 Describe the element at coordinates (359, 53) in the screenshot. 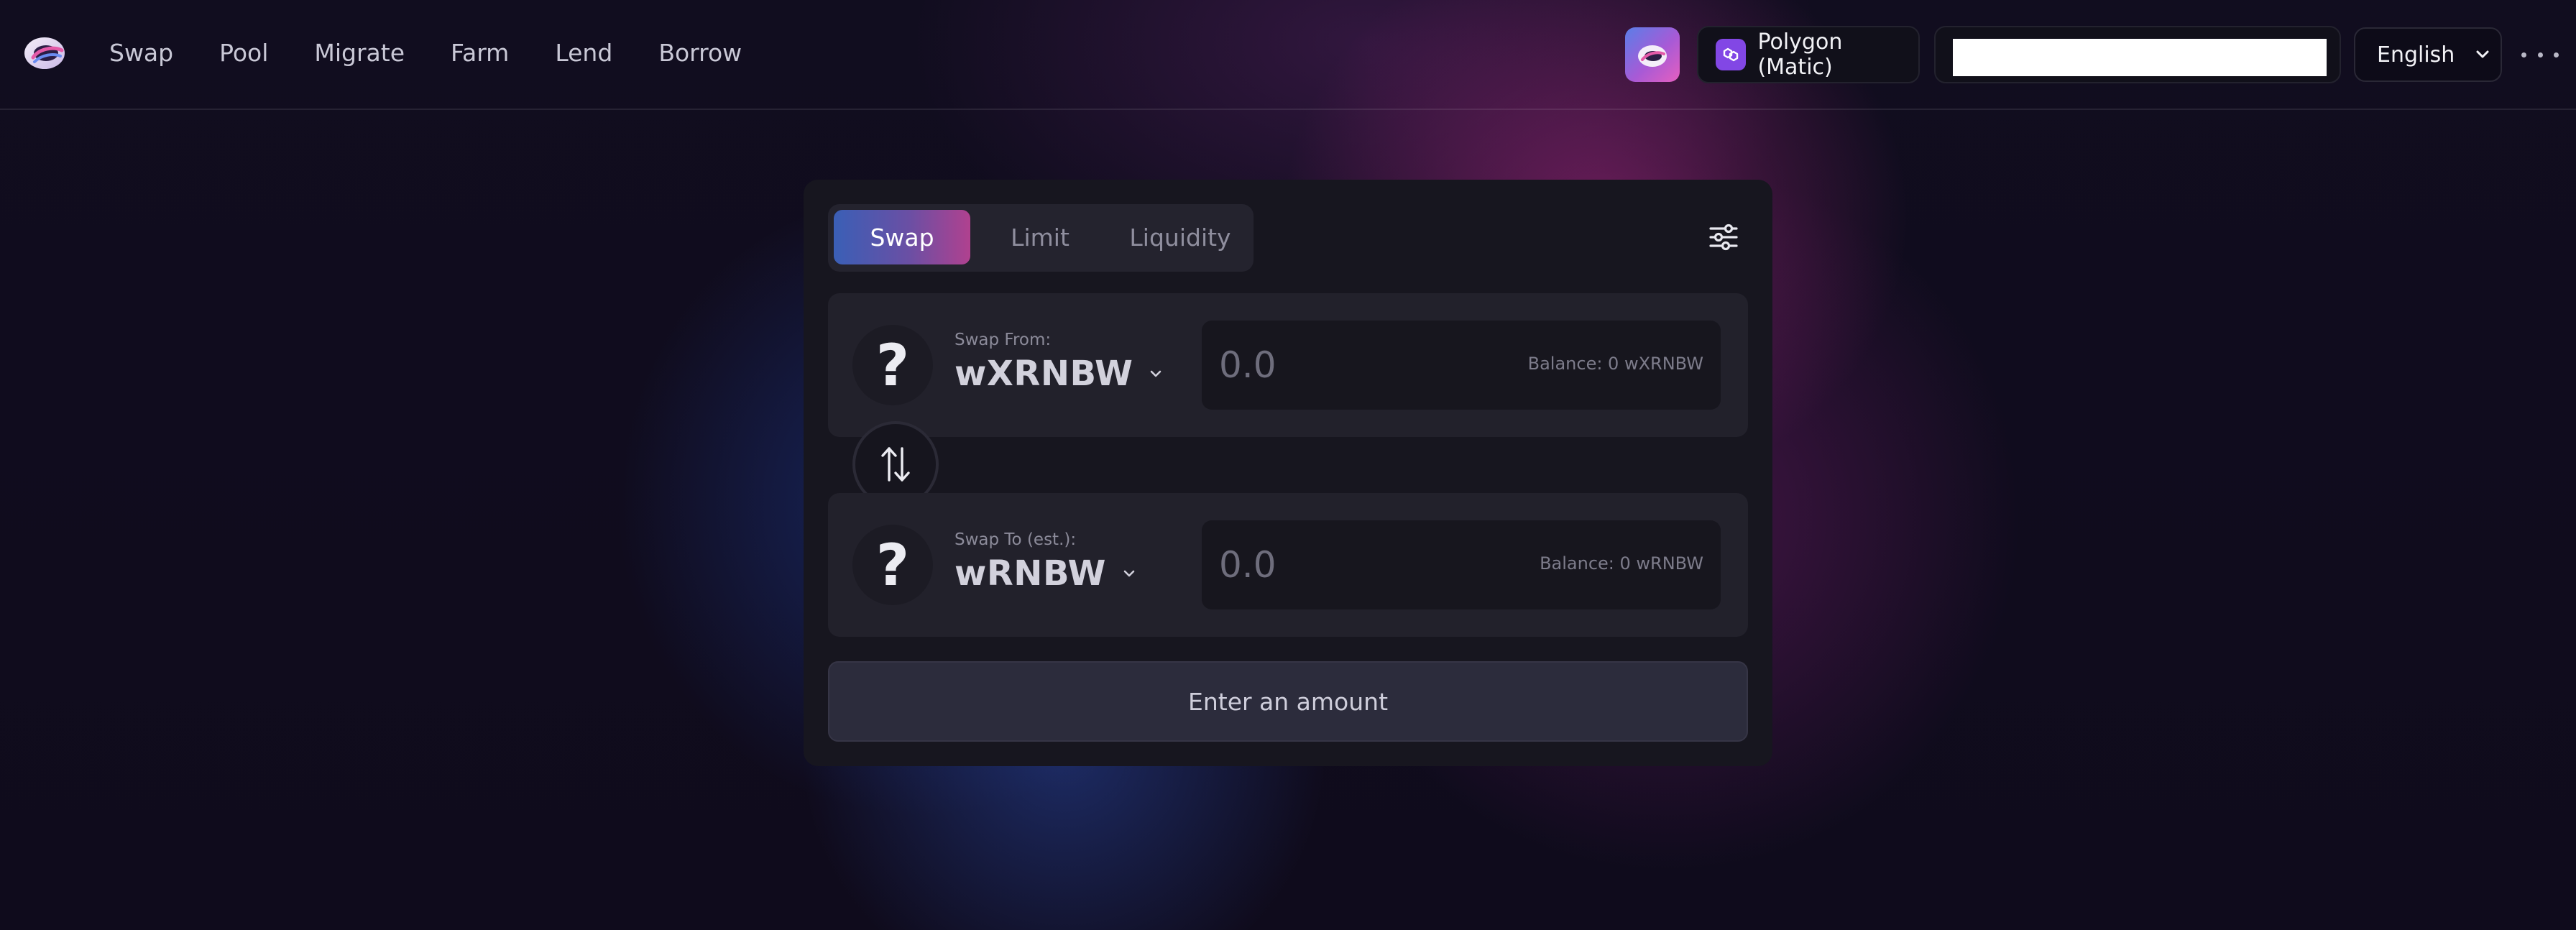

I see `nav-migrate: Migrate` at that location.